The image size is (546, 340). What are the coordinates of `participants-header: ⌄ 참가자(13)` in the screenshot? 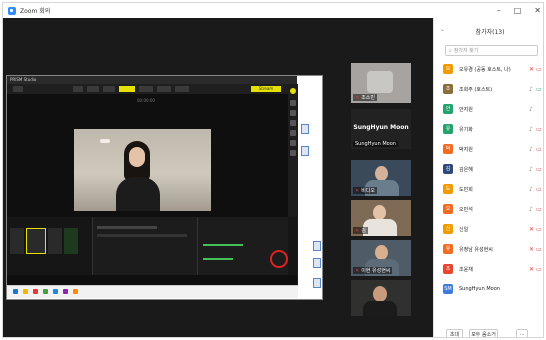 It's located at (488, 31).